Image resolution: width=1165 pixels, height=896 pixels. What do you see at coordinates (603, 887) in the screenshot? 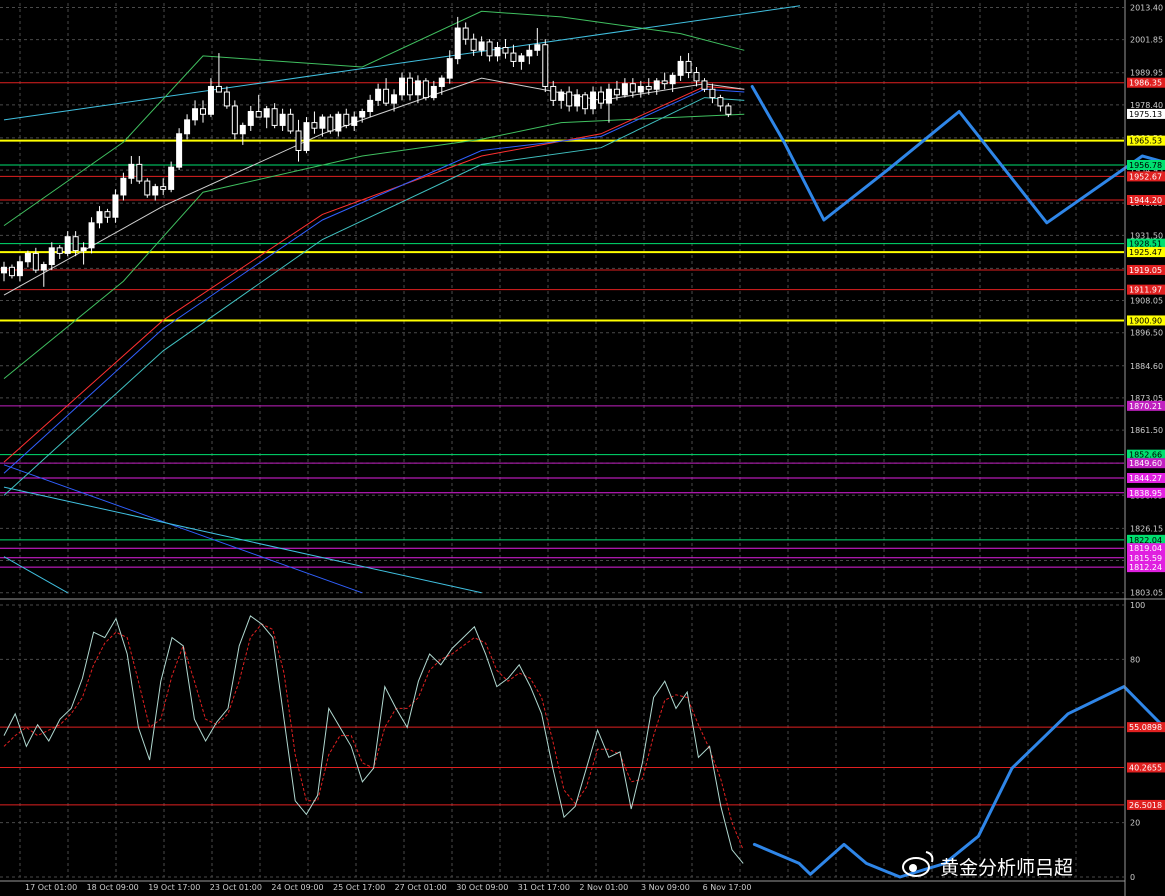
I see `time-tick-label: 2 Nov 01:00` at bounding box center [603, 887].